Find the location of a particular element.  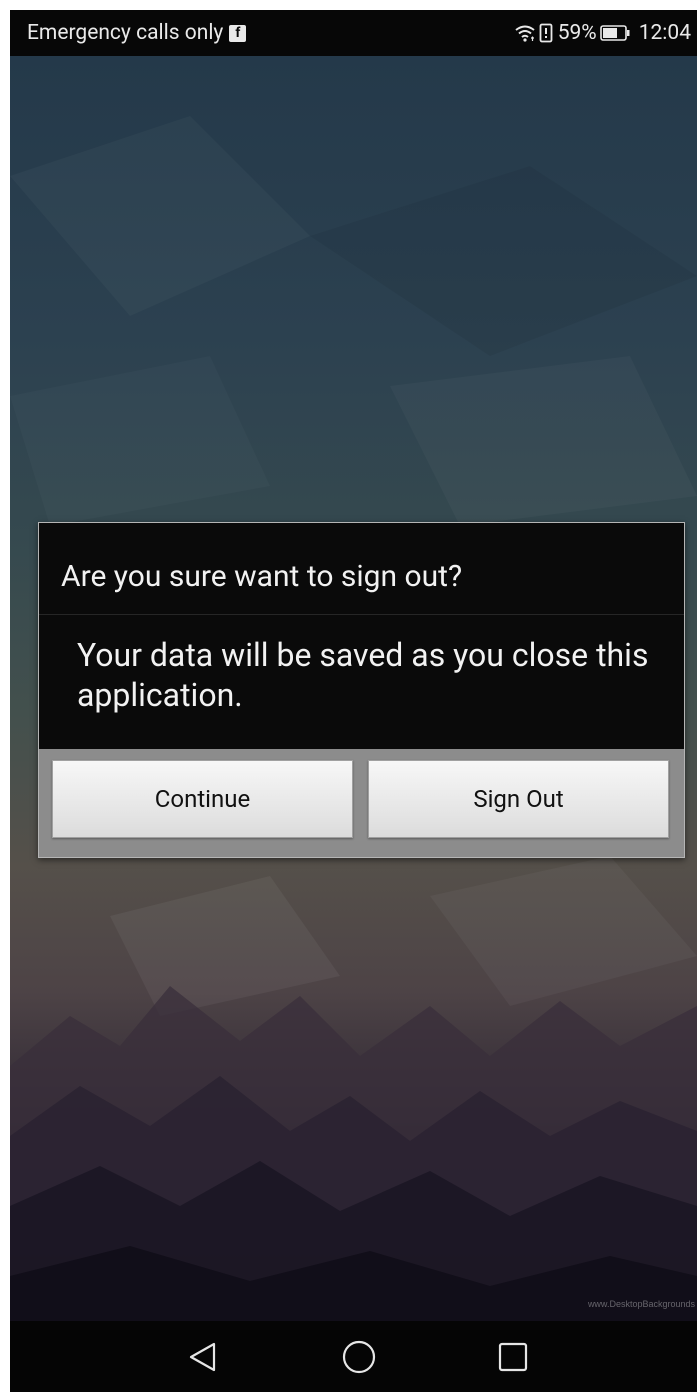

clock: 12:04 is located at coordinates (664, 33).